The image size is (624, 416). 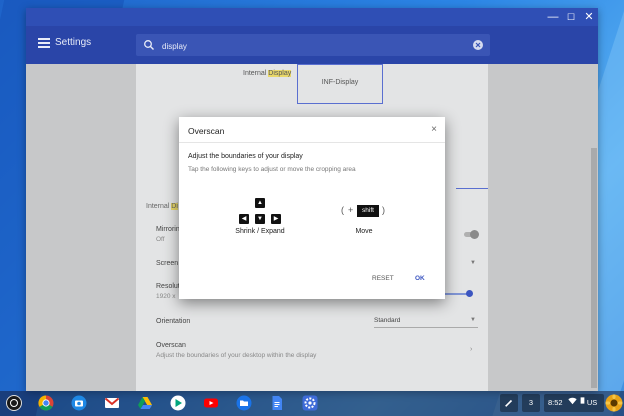 What do you see at coordinates (112, 403) in the screenshot?
I see `gmail-icon` at bounding box center [112, 403].